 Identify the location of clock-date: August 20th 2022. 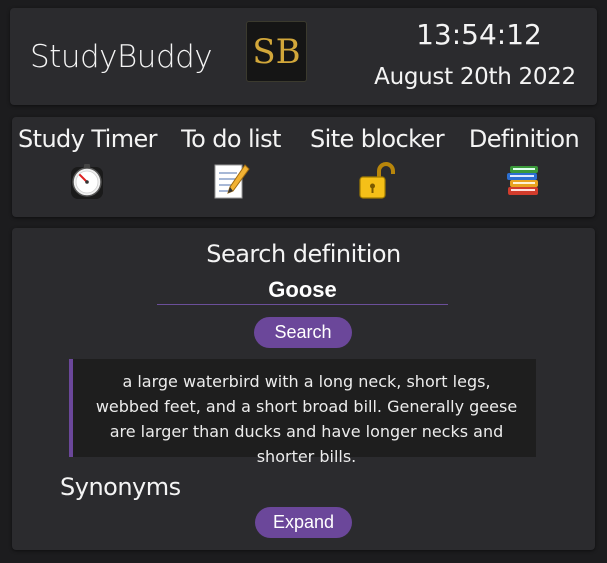
(475, 77).